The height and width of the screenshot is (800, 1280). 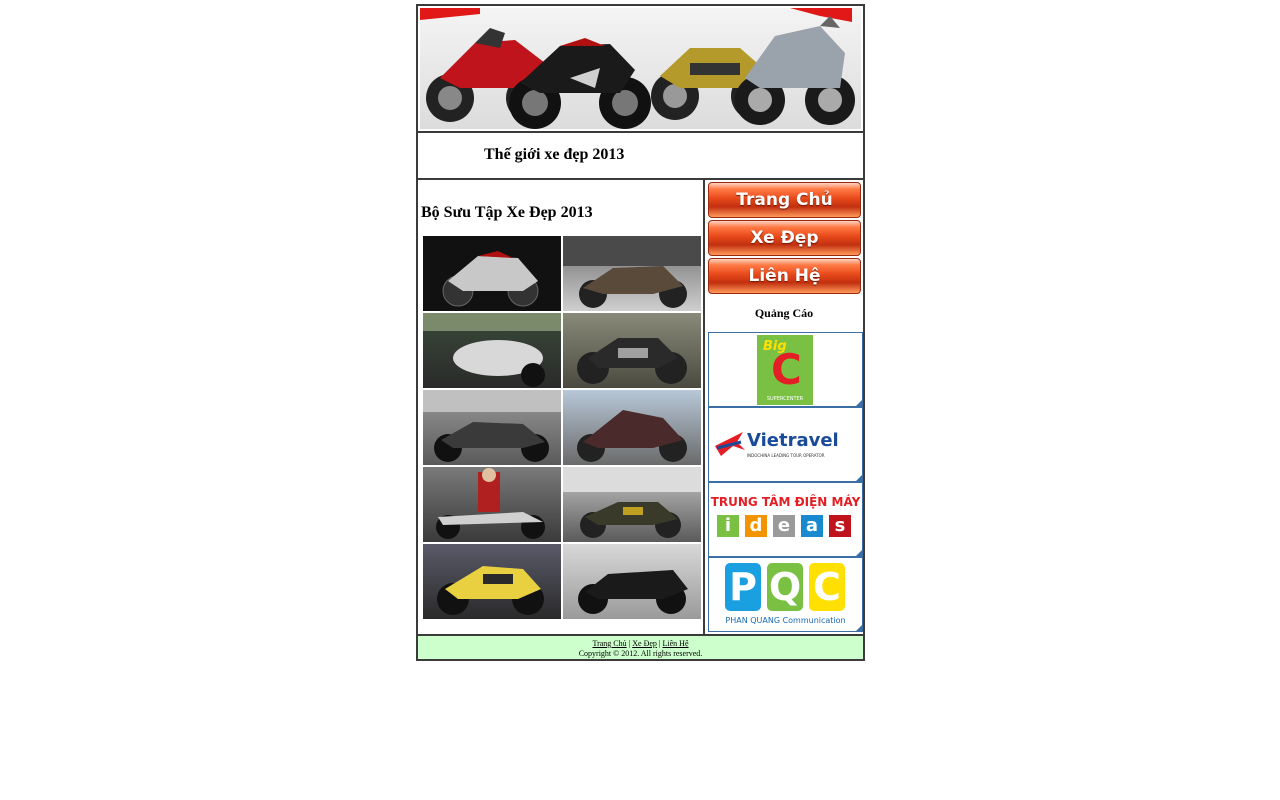 What do you see at coordinates (784, 238) in the screenshot?
I see `nav-button-bikes: Xe Đẹp` at bounding box center [784, 238].